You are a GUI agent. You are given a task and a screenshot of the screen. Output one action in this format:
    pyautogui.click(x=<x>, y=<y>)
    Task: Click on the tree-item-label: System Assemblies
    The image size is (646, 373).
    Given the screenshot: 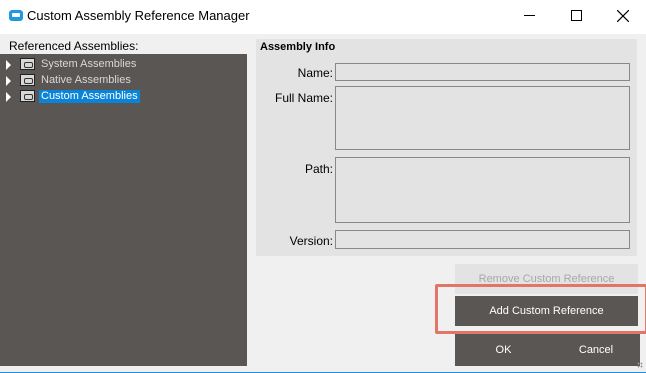 What is the action you would take?
    pyautogui.click(x=89, y=64)
    